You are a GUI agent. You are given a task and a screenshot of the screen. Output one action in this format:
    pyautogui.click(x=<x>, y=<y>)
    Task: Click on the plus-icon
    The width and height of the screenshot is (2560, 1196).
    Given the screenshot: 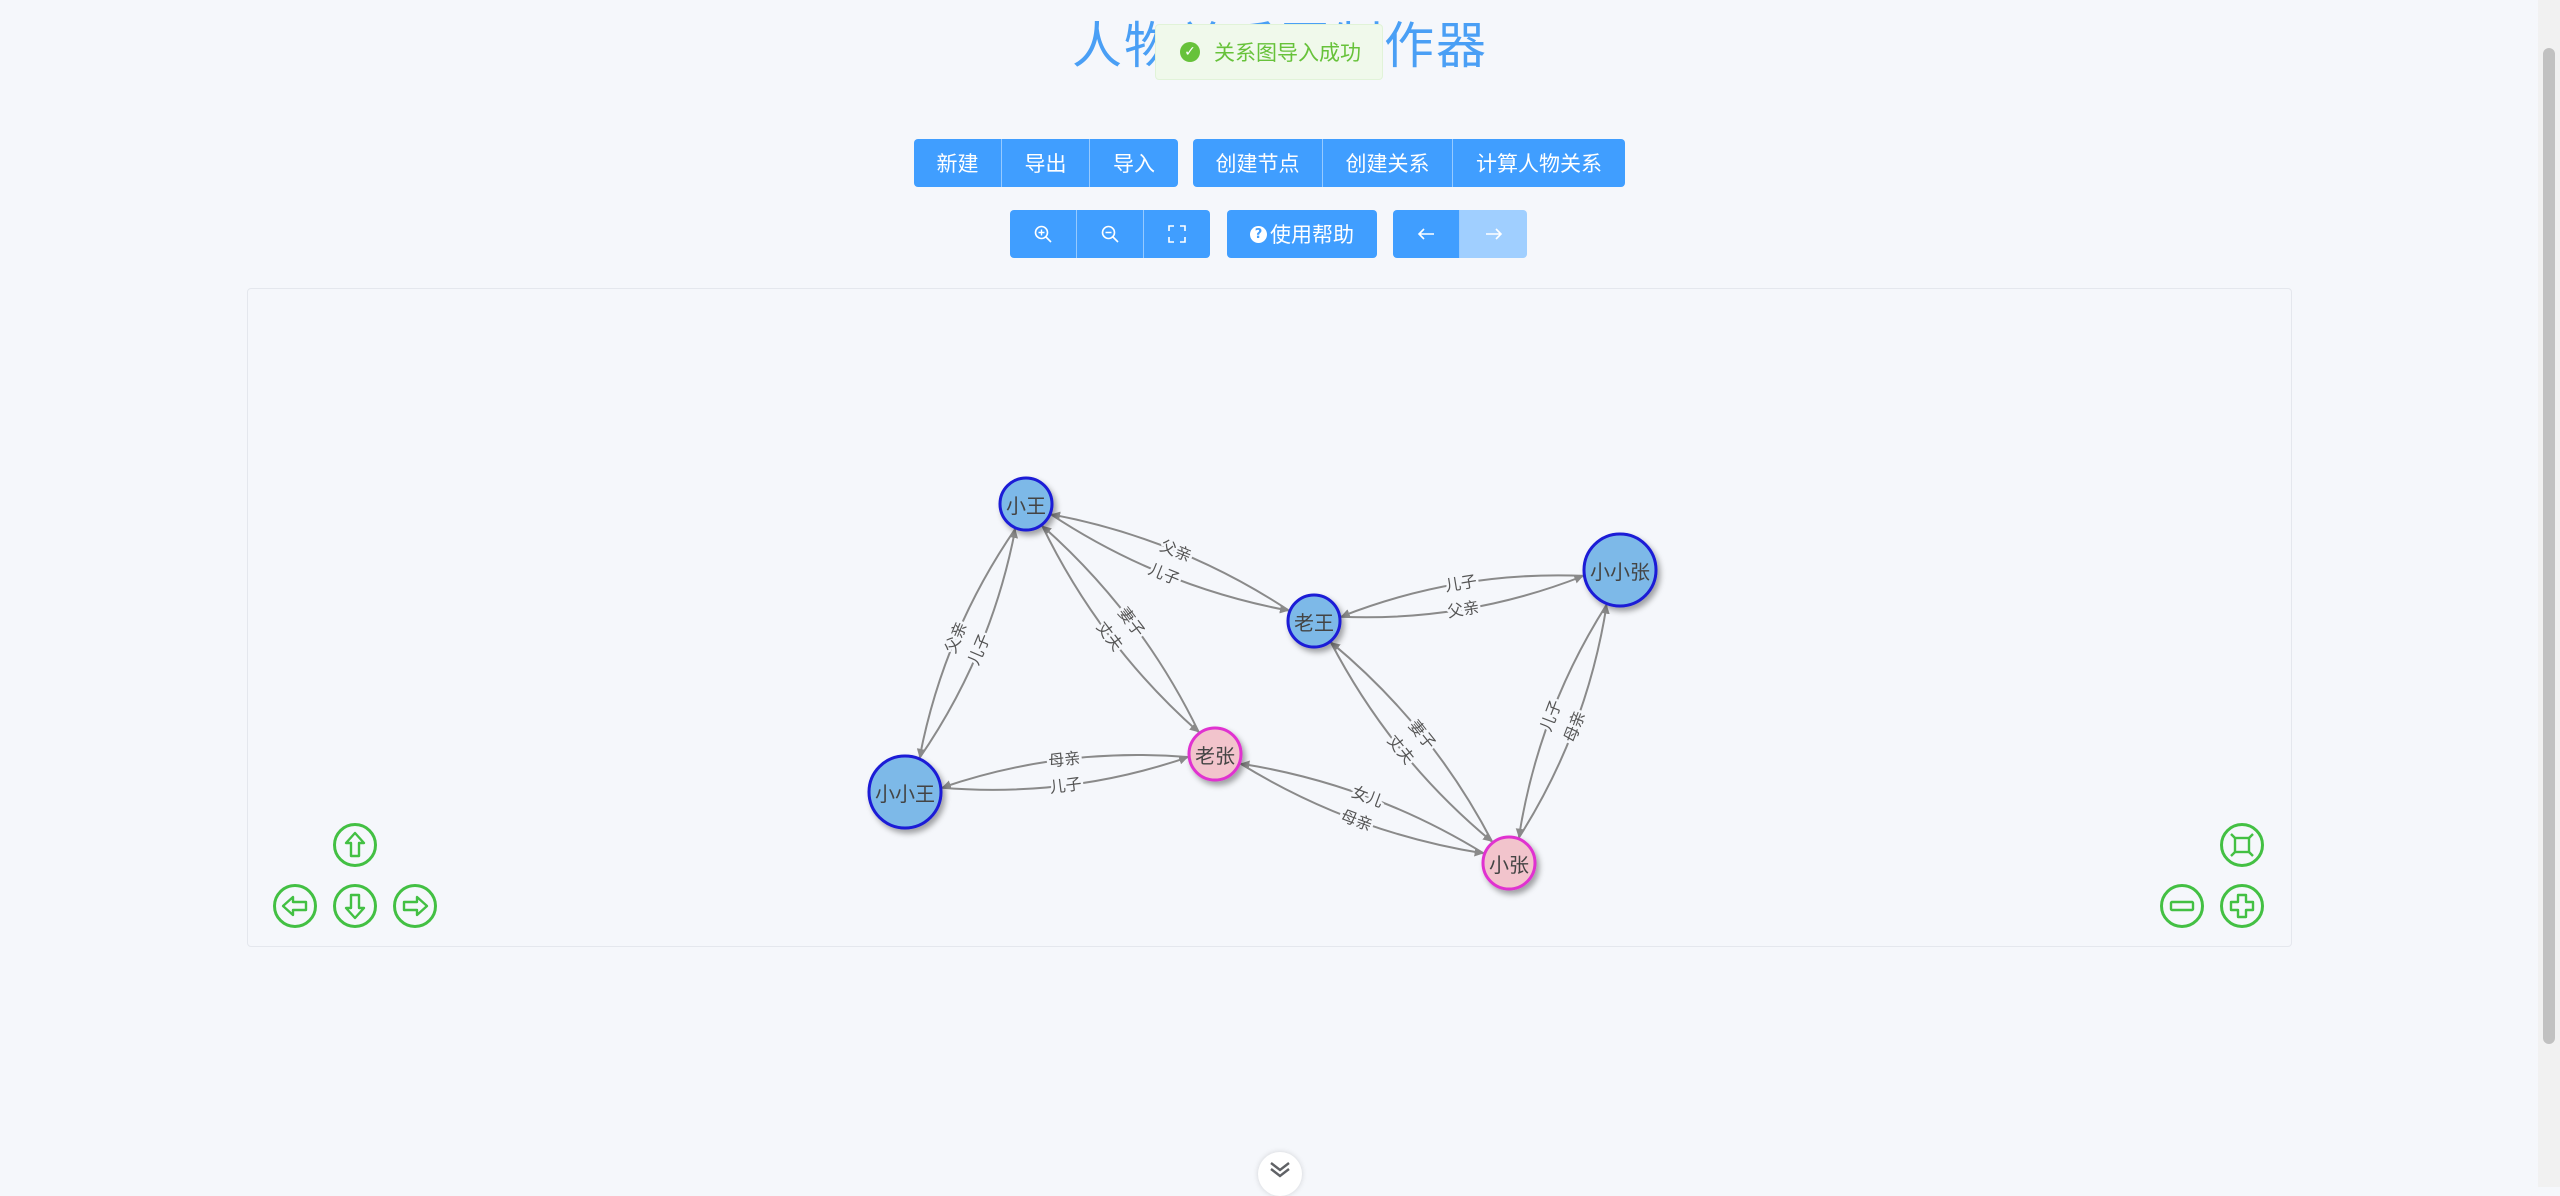 What is the action you would take?
    pyautogui.click(x=2242, y=906)
    